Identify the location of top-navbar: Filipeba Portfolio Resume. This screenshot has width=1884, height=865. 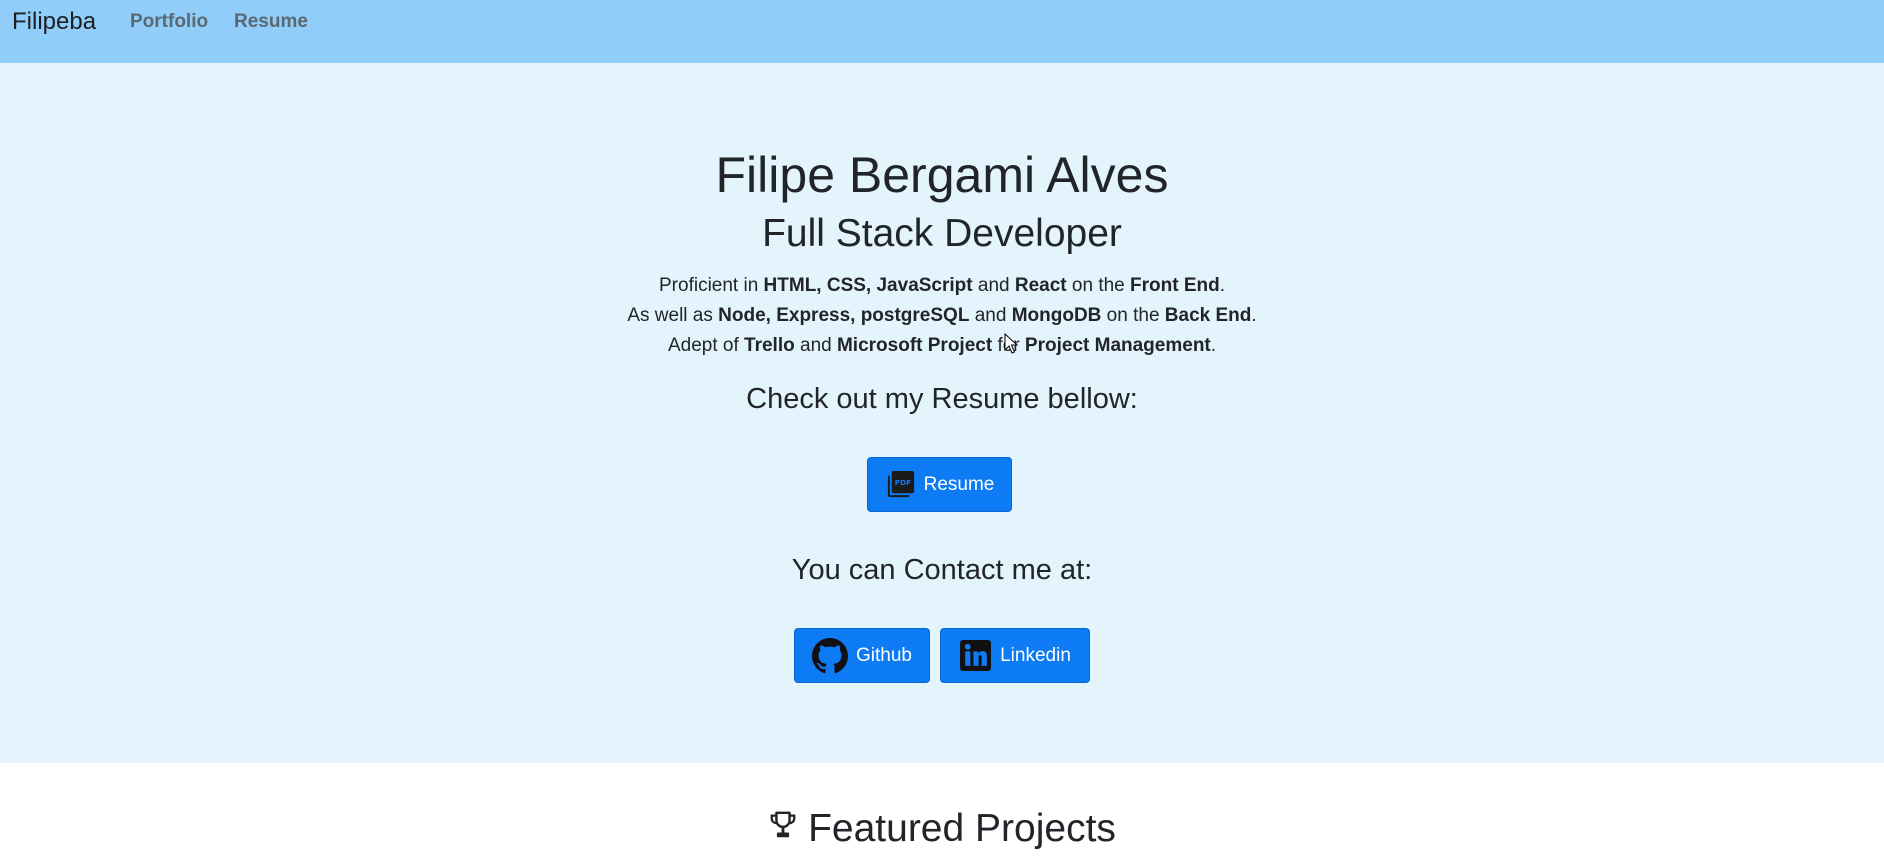
(942, 31).